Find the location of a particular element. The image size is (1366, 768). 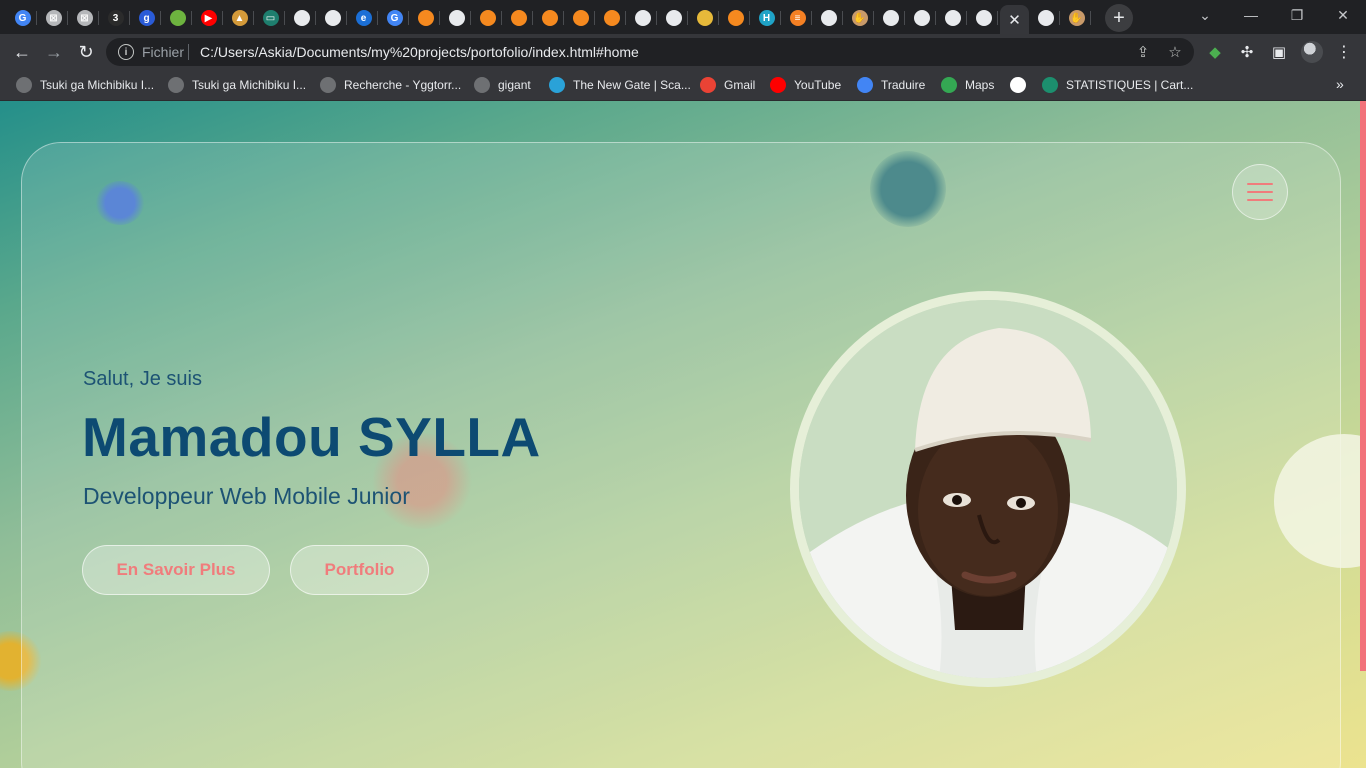

browser-tab: ≡ is located at coordinates (797, 18).